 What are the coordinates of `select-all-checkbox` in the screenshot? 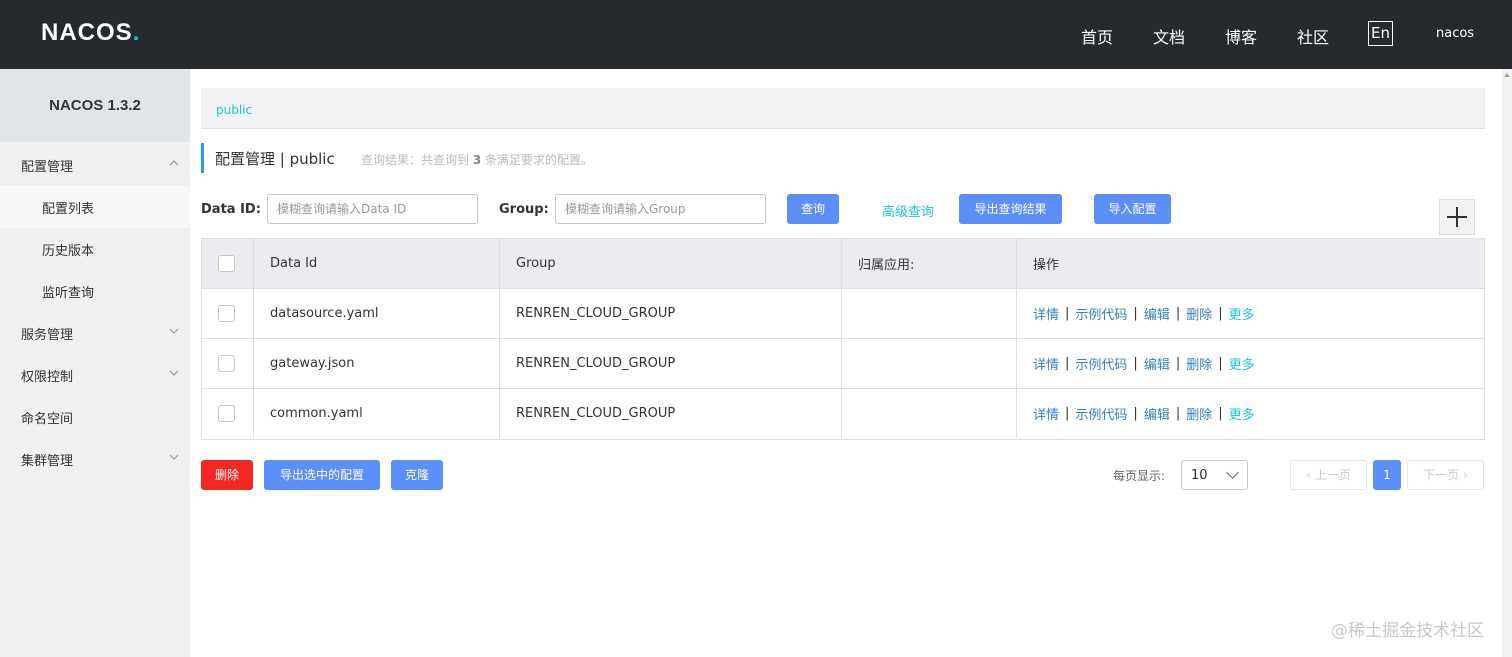 It's located at (226, 263).